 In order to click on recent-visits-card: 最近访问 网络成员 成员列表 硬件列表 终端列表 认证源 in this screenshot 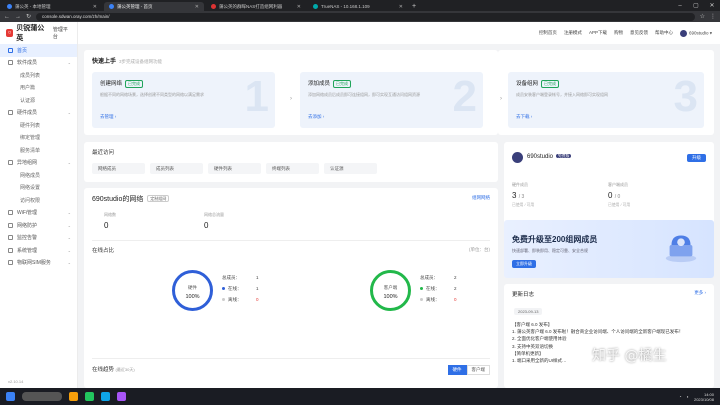, I will do `click(291, 162)`.